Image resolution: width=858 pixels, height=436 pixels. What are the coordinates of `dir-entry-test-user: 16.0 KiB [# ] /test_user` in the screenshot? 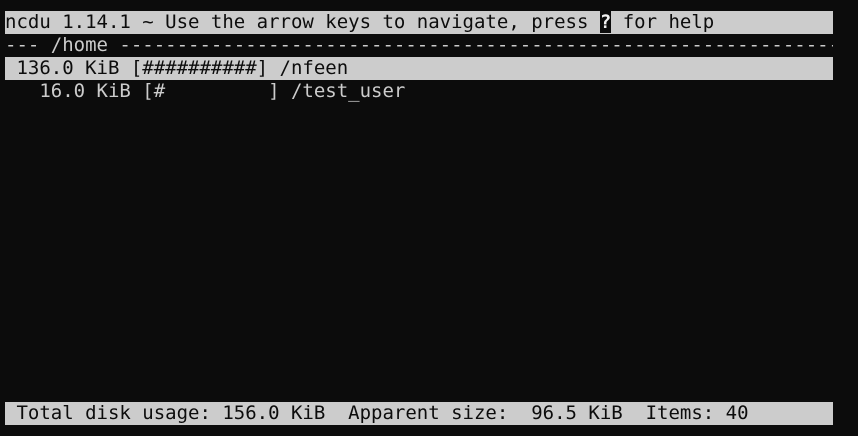 It's located at (419, 91).